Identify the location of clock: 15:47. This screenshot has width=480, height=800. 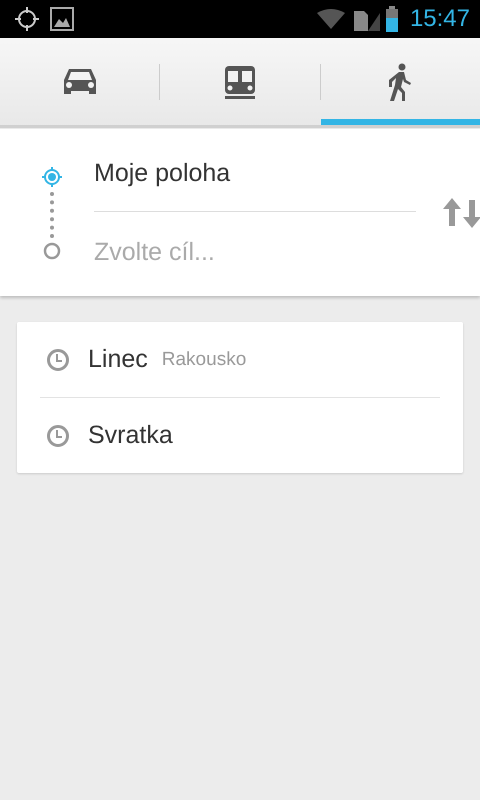
(440, 19).